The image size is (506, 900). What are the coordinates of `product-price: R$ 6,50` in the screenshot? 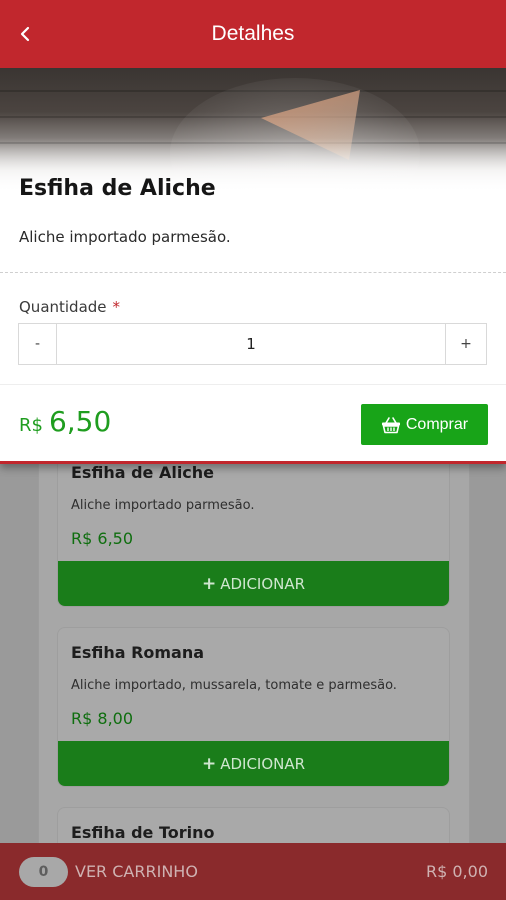 It's located at (65, 421).